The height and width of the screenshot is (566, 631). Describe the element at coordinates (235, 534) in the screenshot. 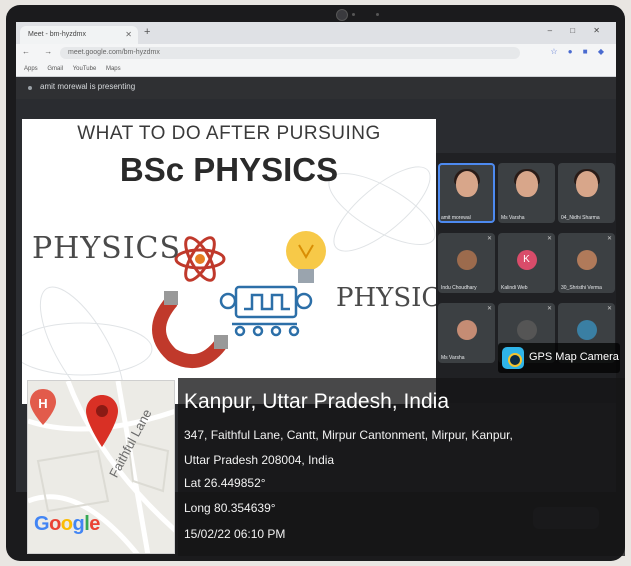

I see `location-datetime: 15/02/22 06:10 PM` at that location.